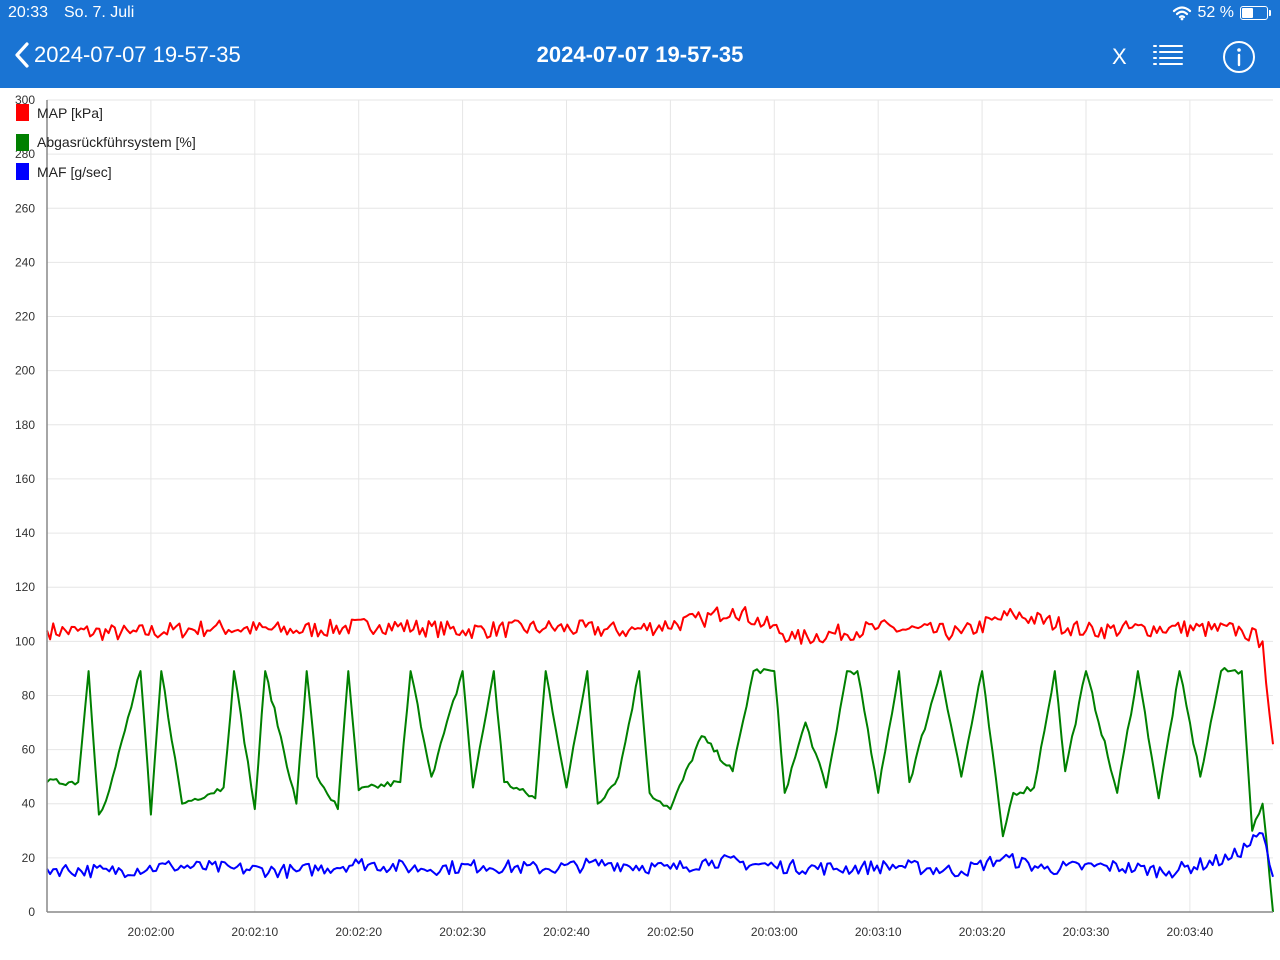  What do you see at coordinates (1247, 13) in the screenshot?
I see `battery-fill` at bounding box center [1247, 13].